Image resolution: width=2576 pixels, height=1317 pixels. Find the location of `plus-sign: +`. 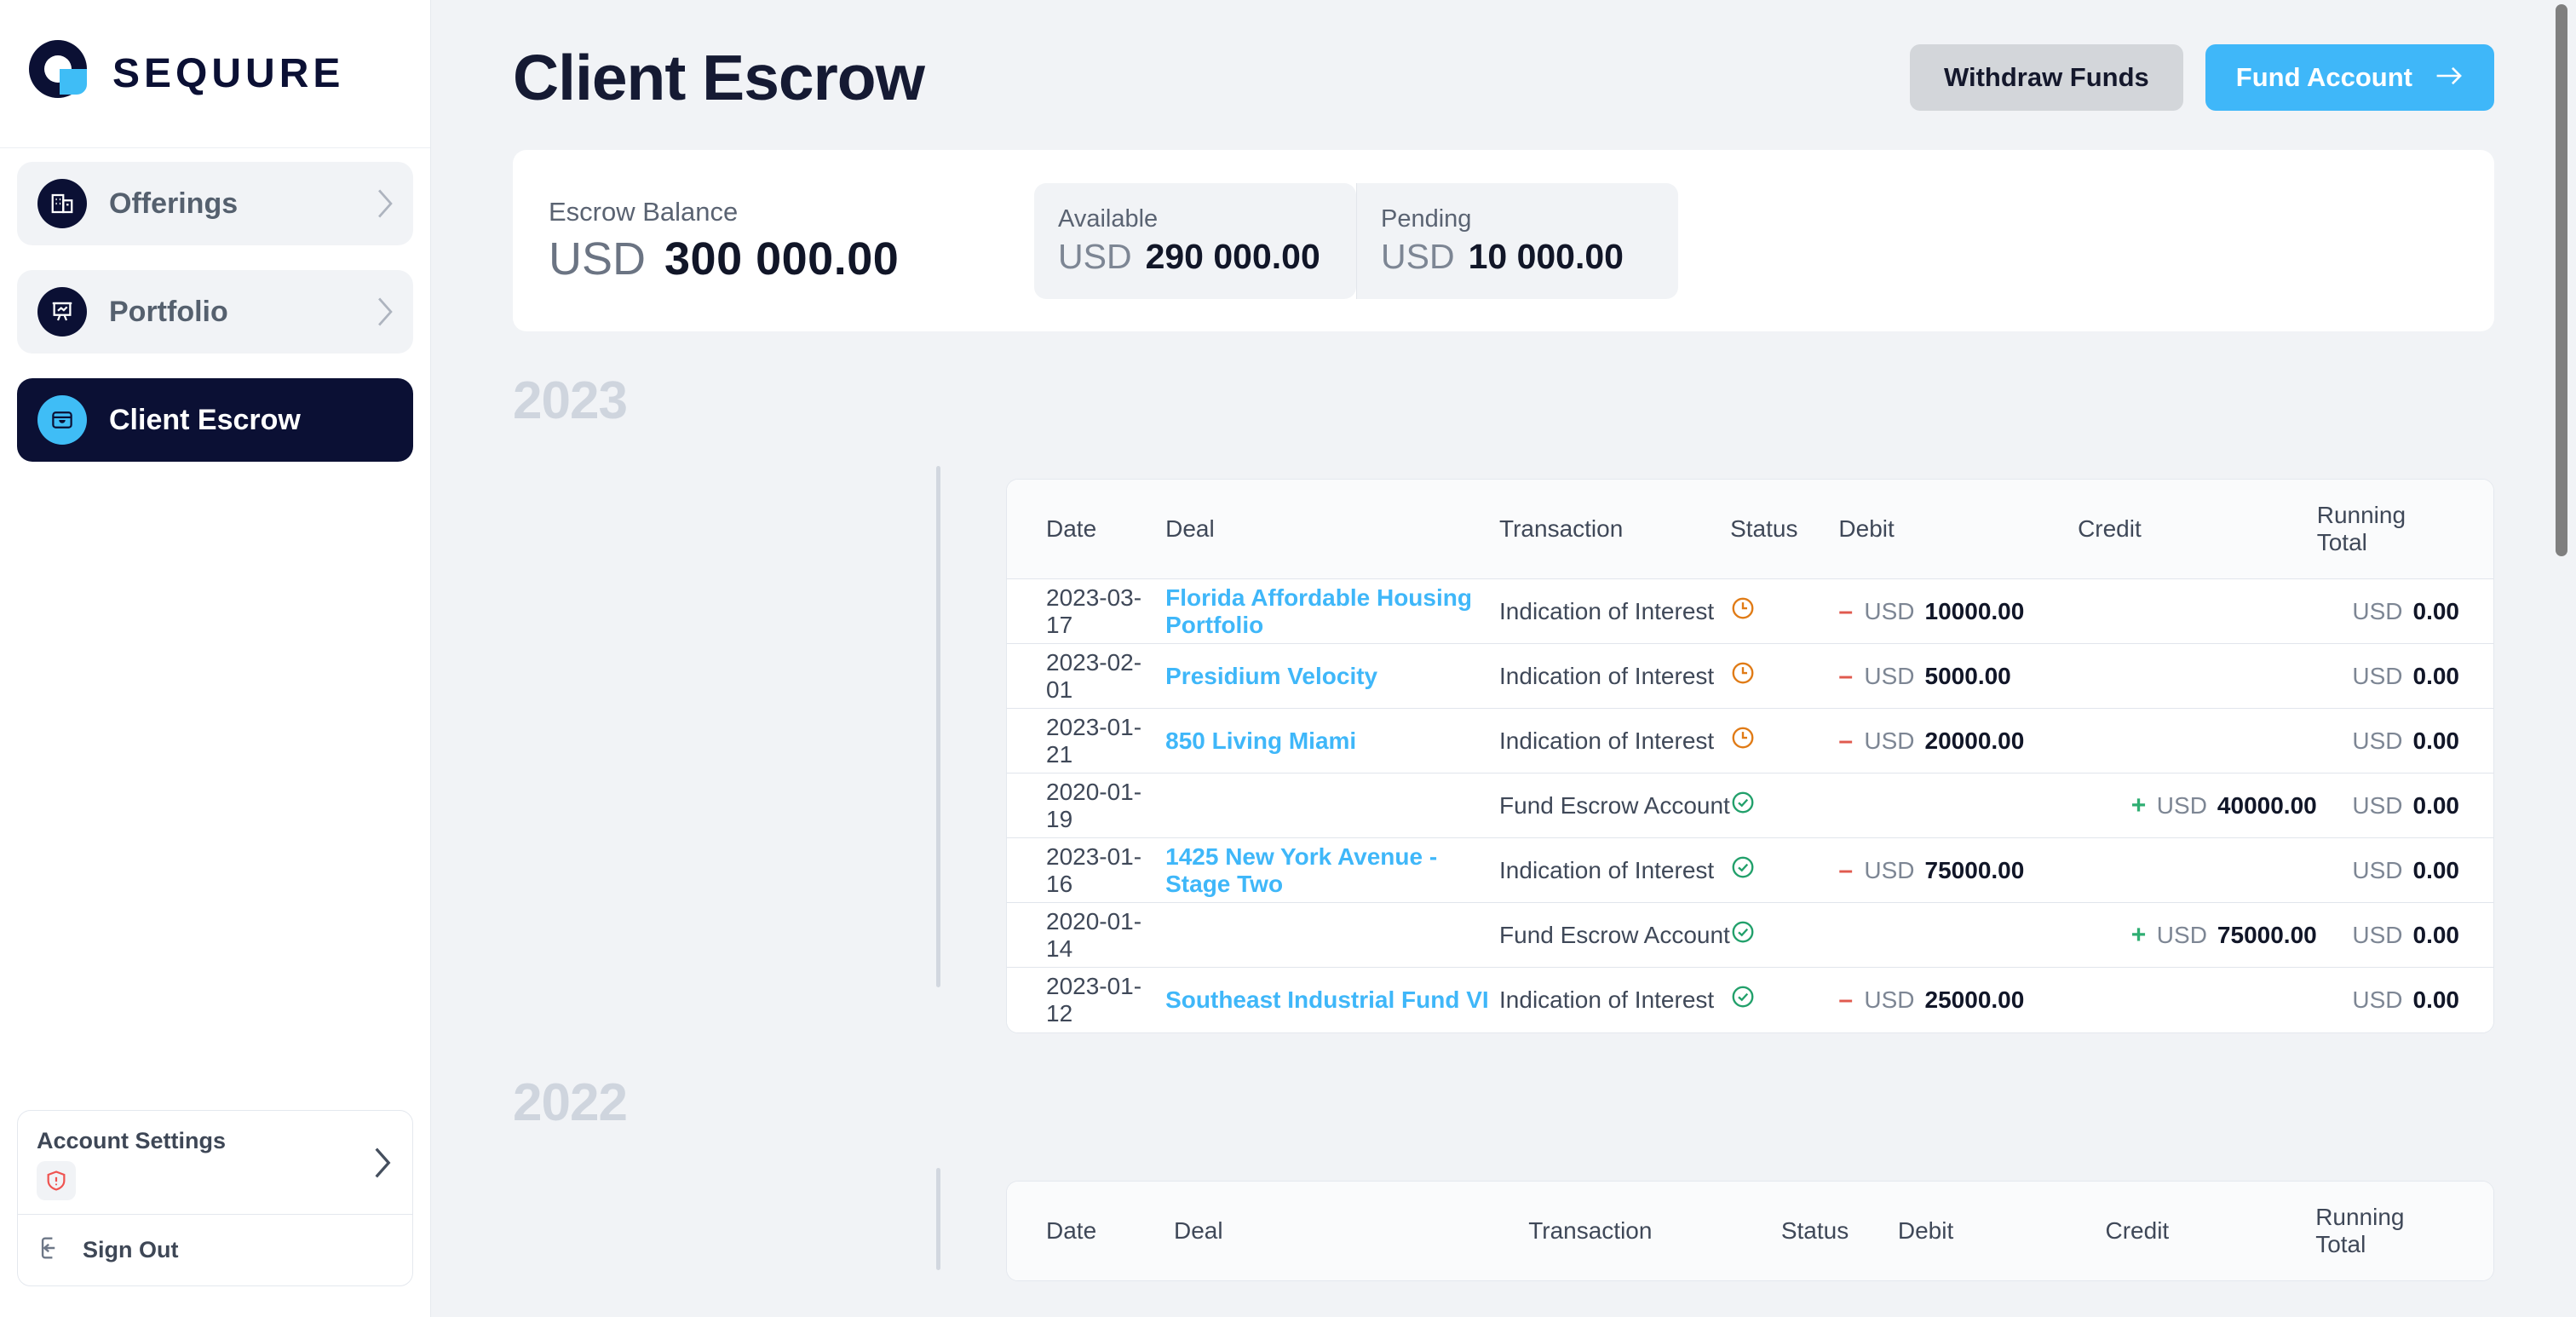

plus-sign: + is located at coordinates (2138, 805).